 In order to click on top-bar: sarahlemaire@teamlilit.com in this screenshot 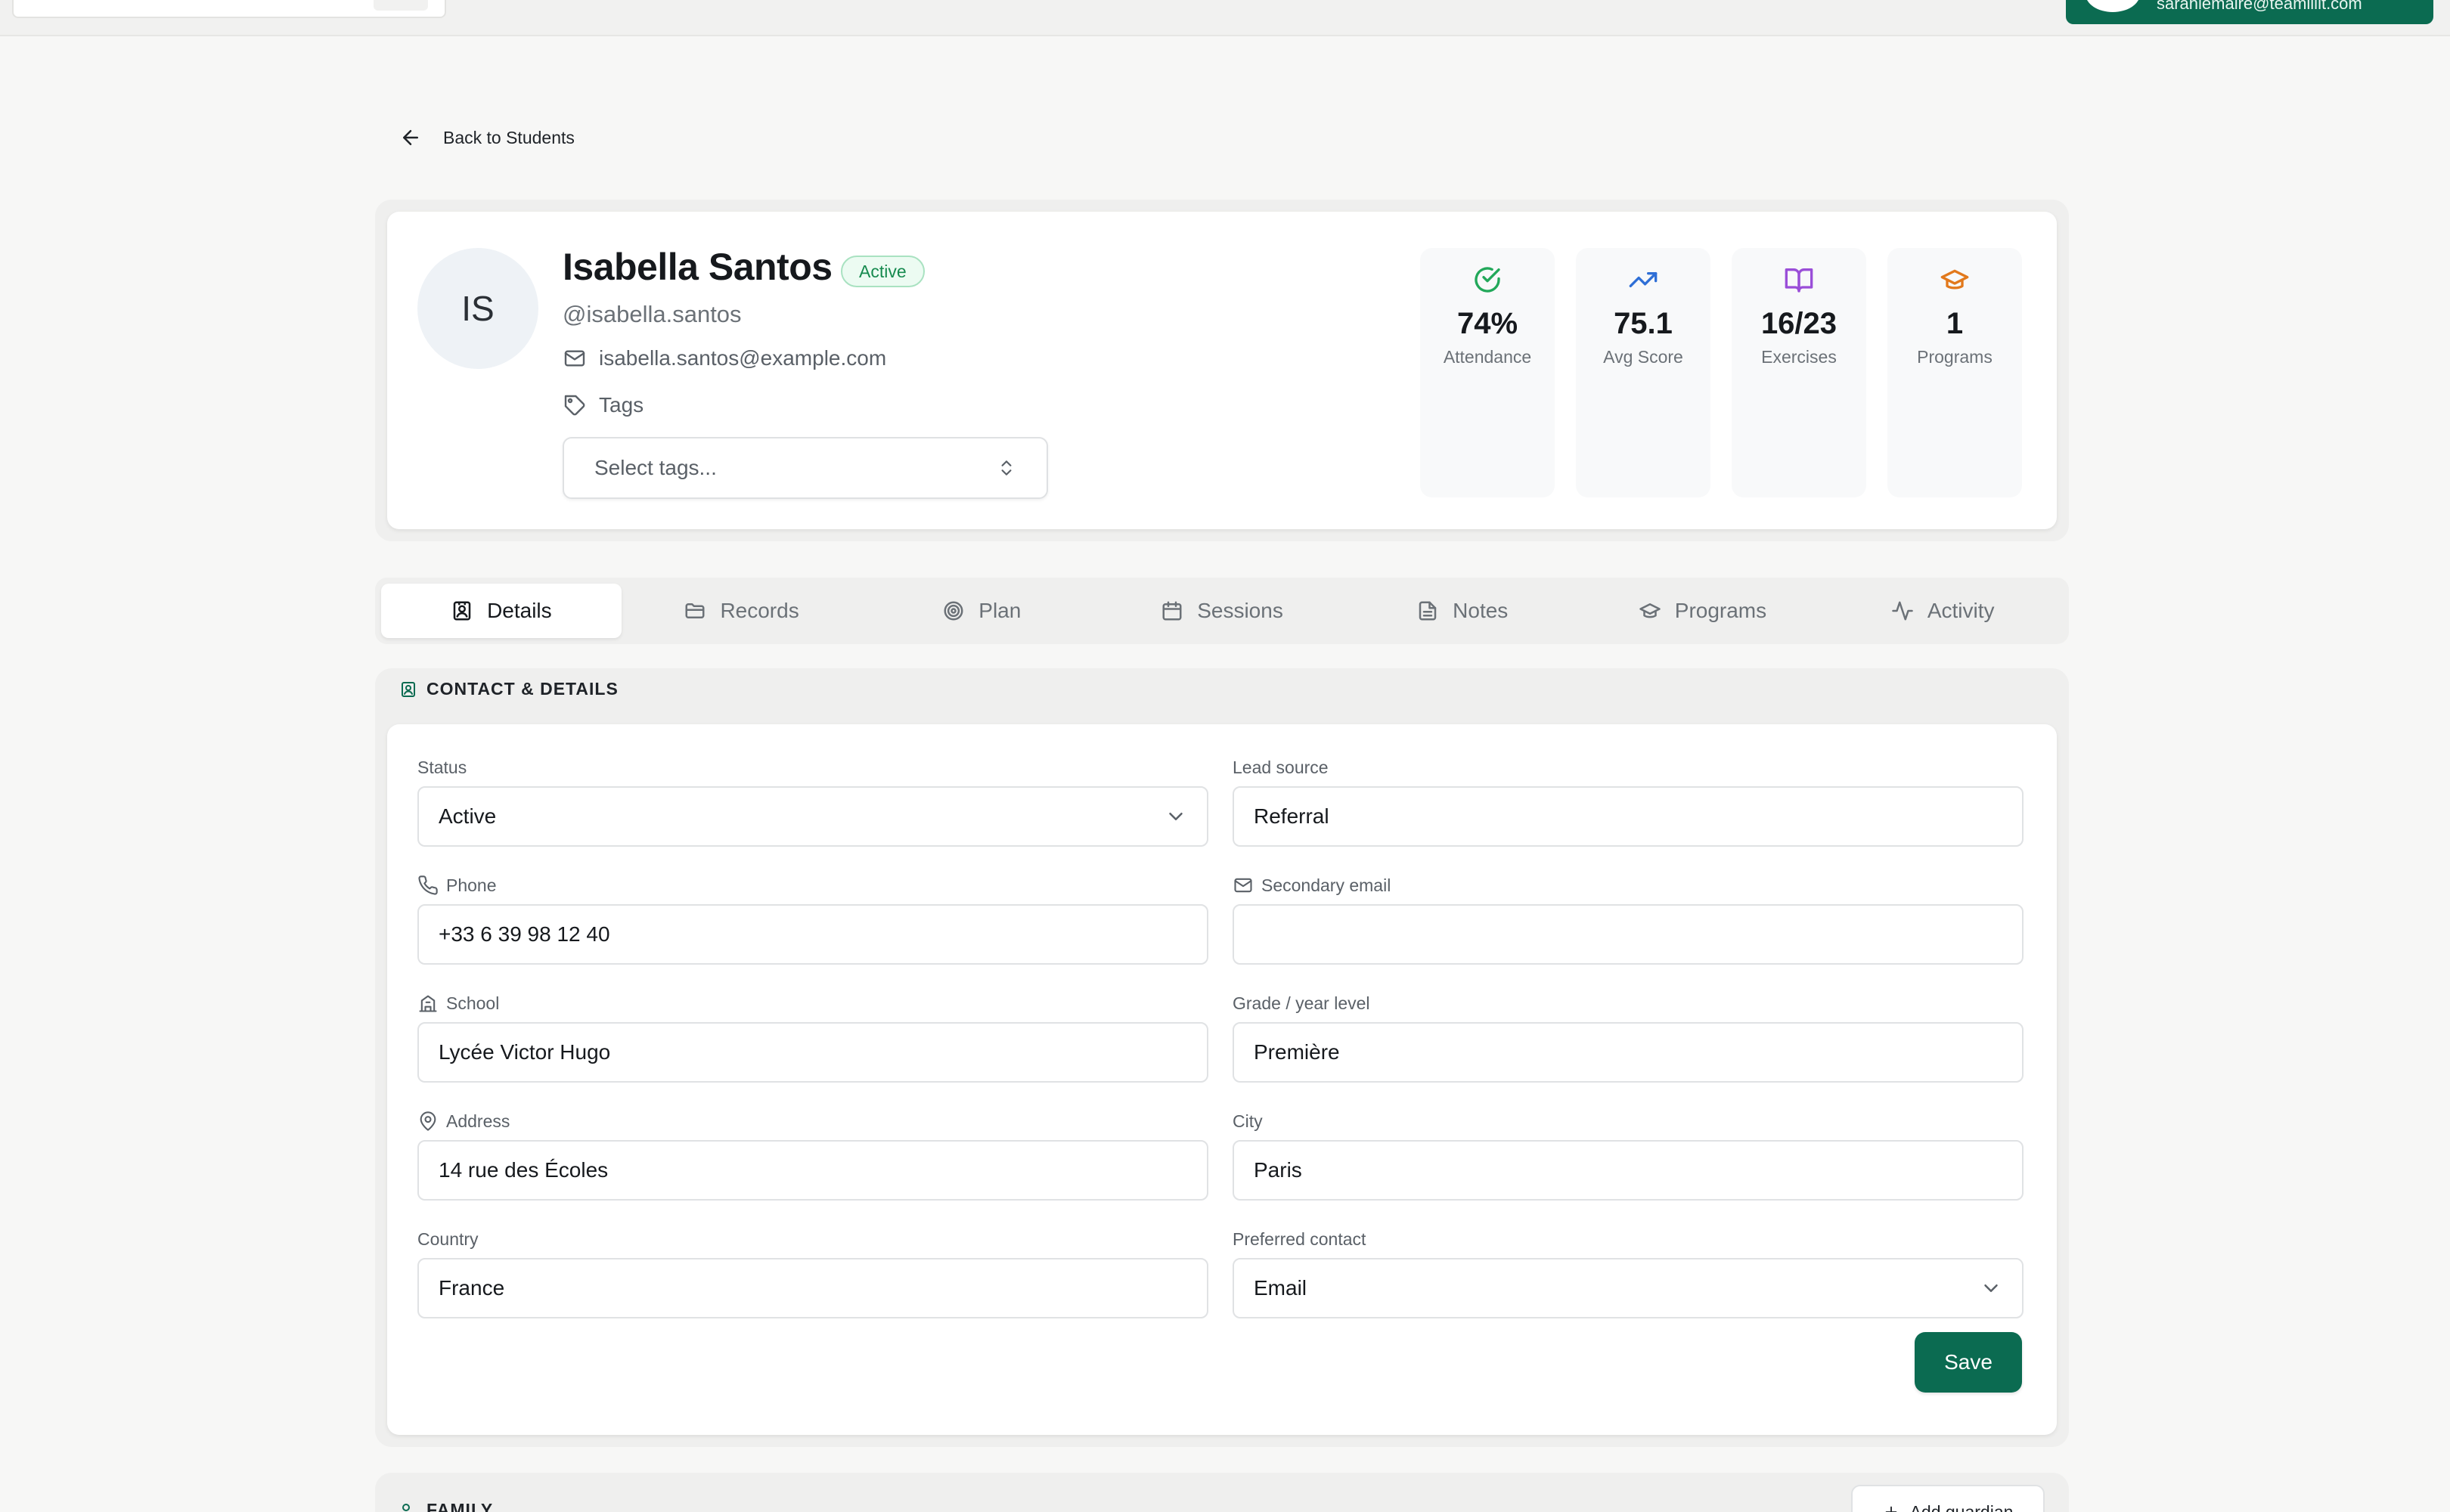, I will do `click(1225, 18)`.